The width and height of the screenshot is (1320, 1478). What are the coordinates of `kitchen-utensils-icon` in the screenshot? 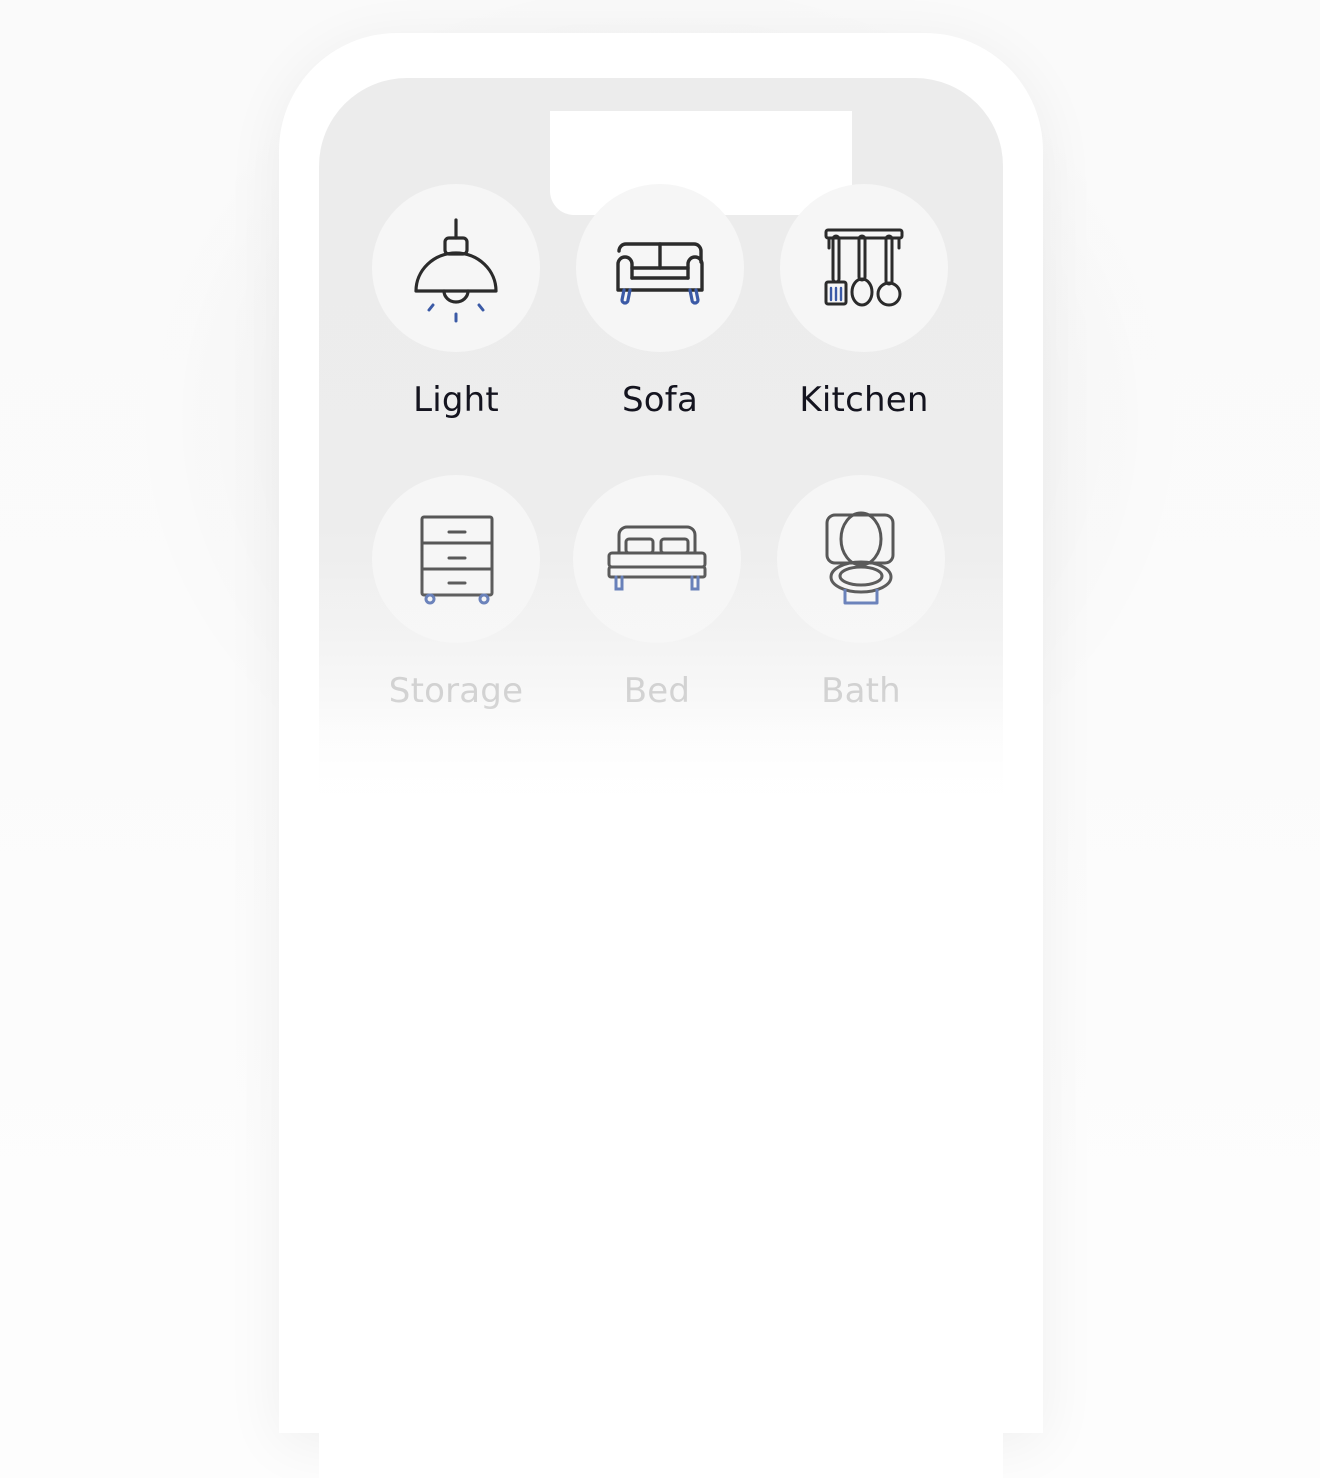 It's located at (864, 267).